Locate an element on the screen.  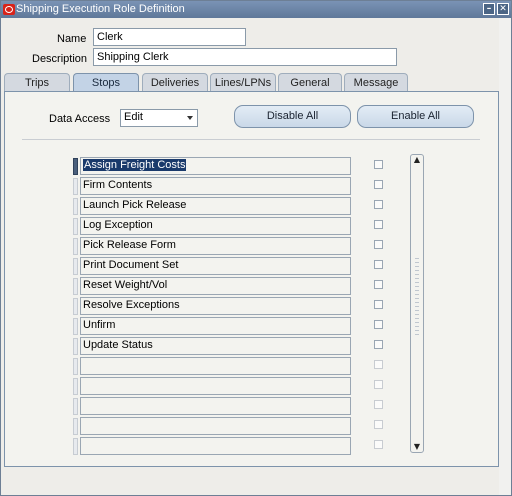
data-access-value: Edit is located at coordinates (133, 117).